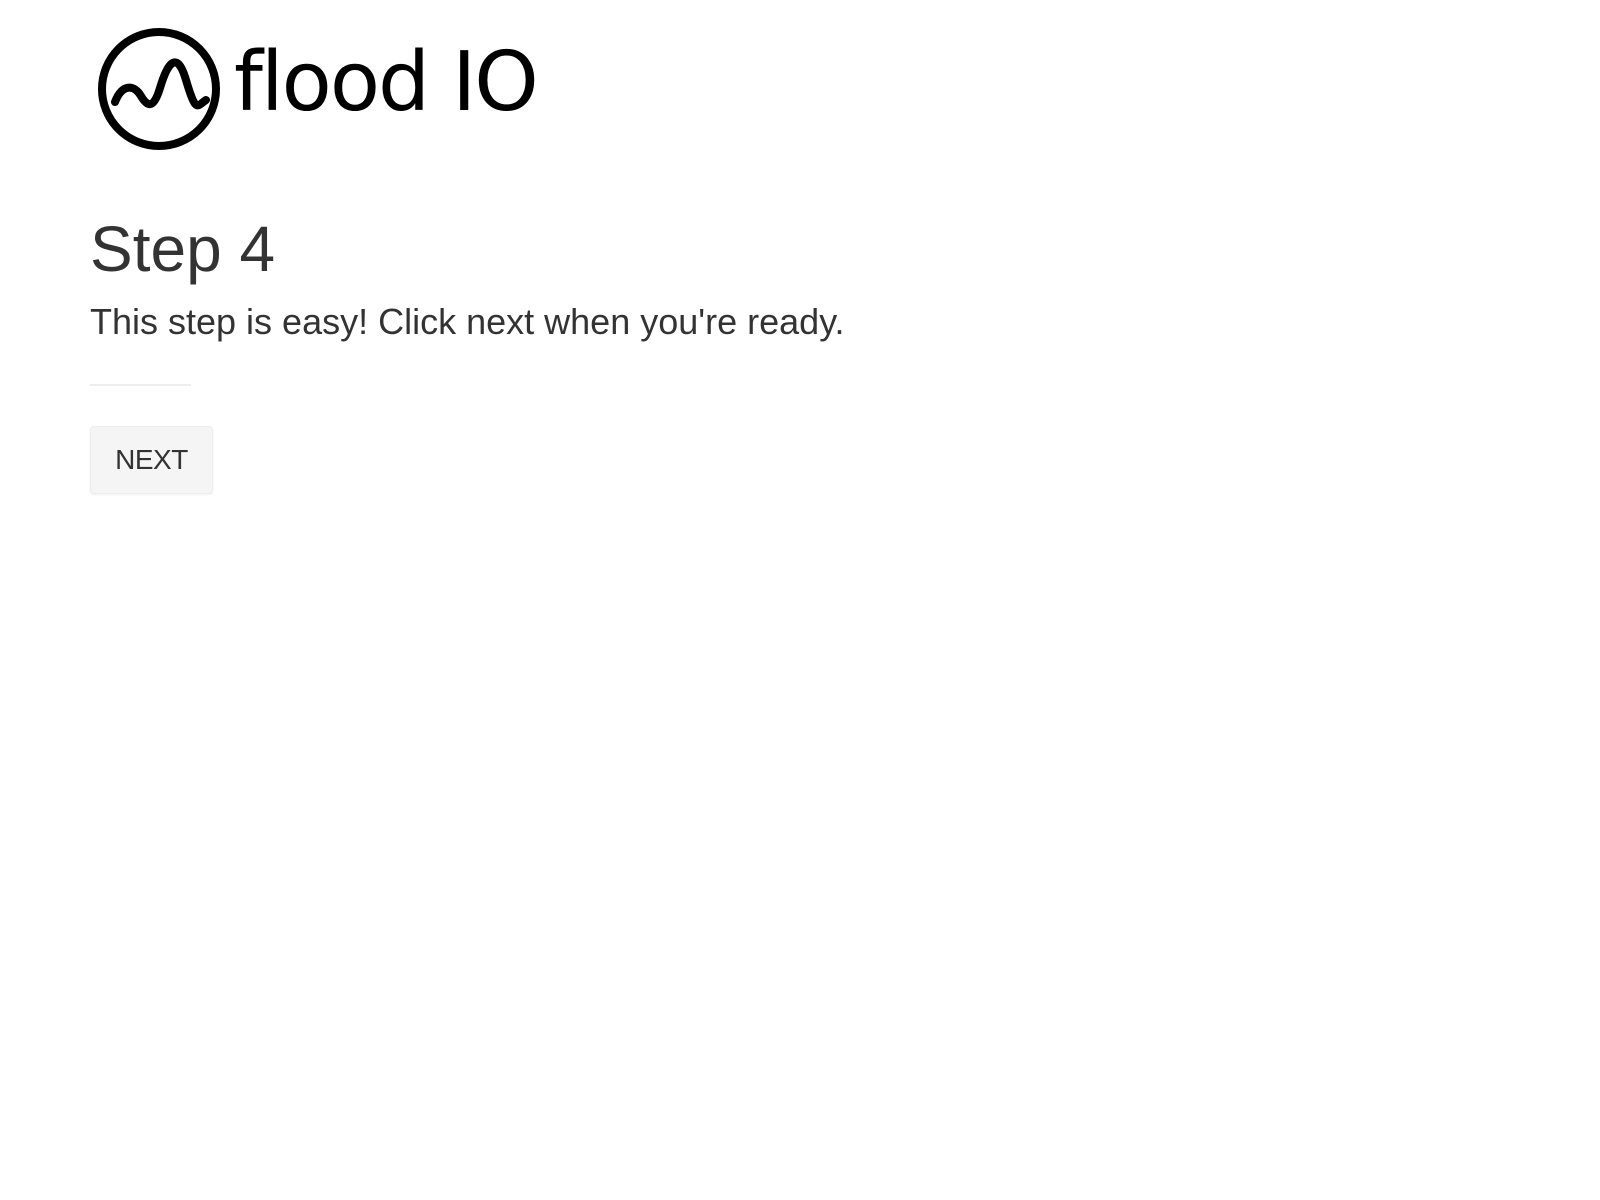 The image size is (1600, 1200). Describe the element at coordinates (151, 460) in the screenshot. I see `next-button: NEXT` at that location.